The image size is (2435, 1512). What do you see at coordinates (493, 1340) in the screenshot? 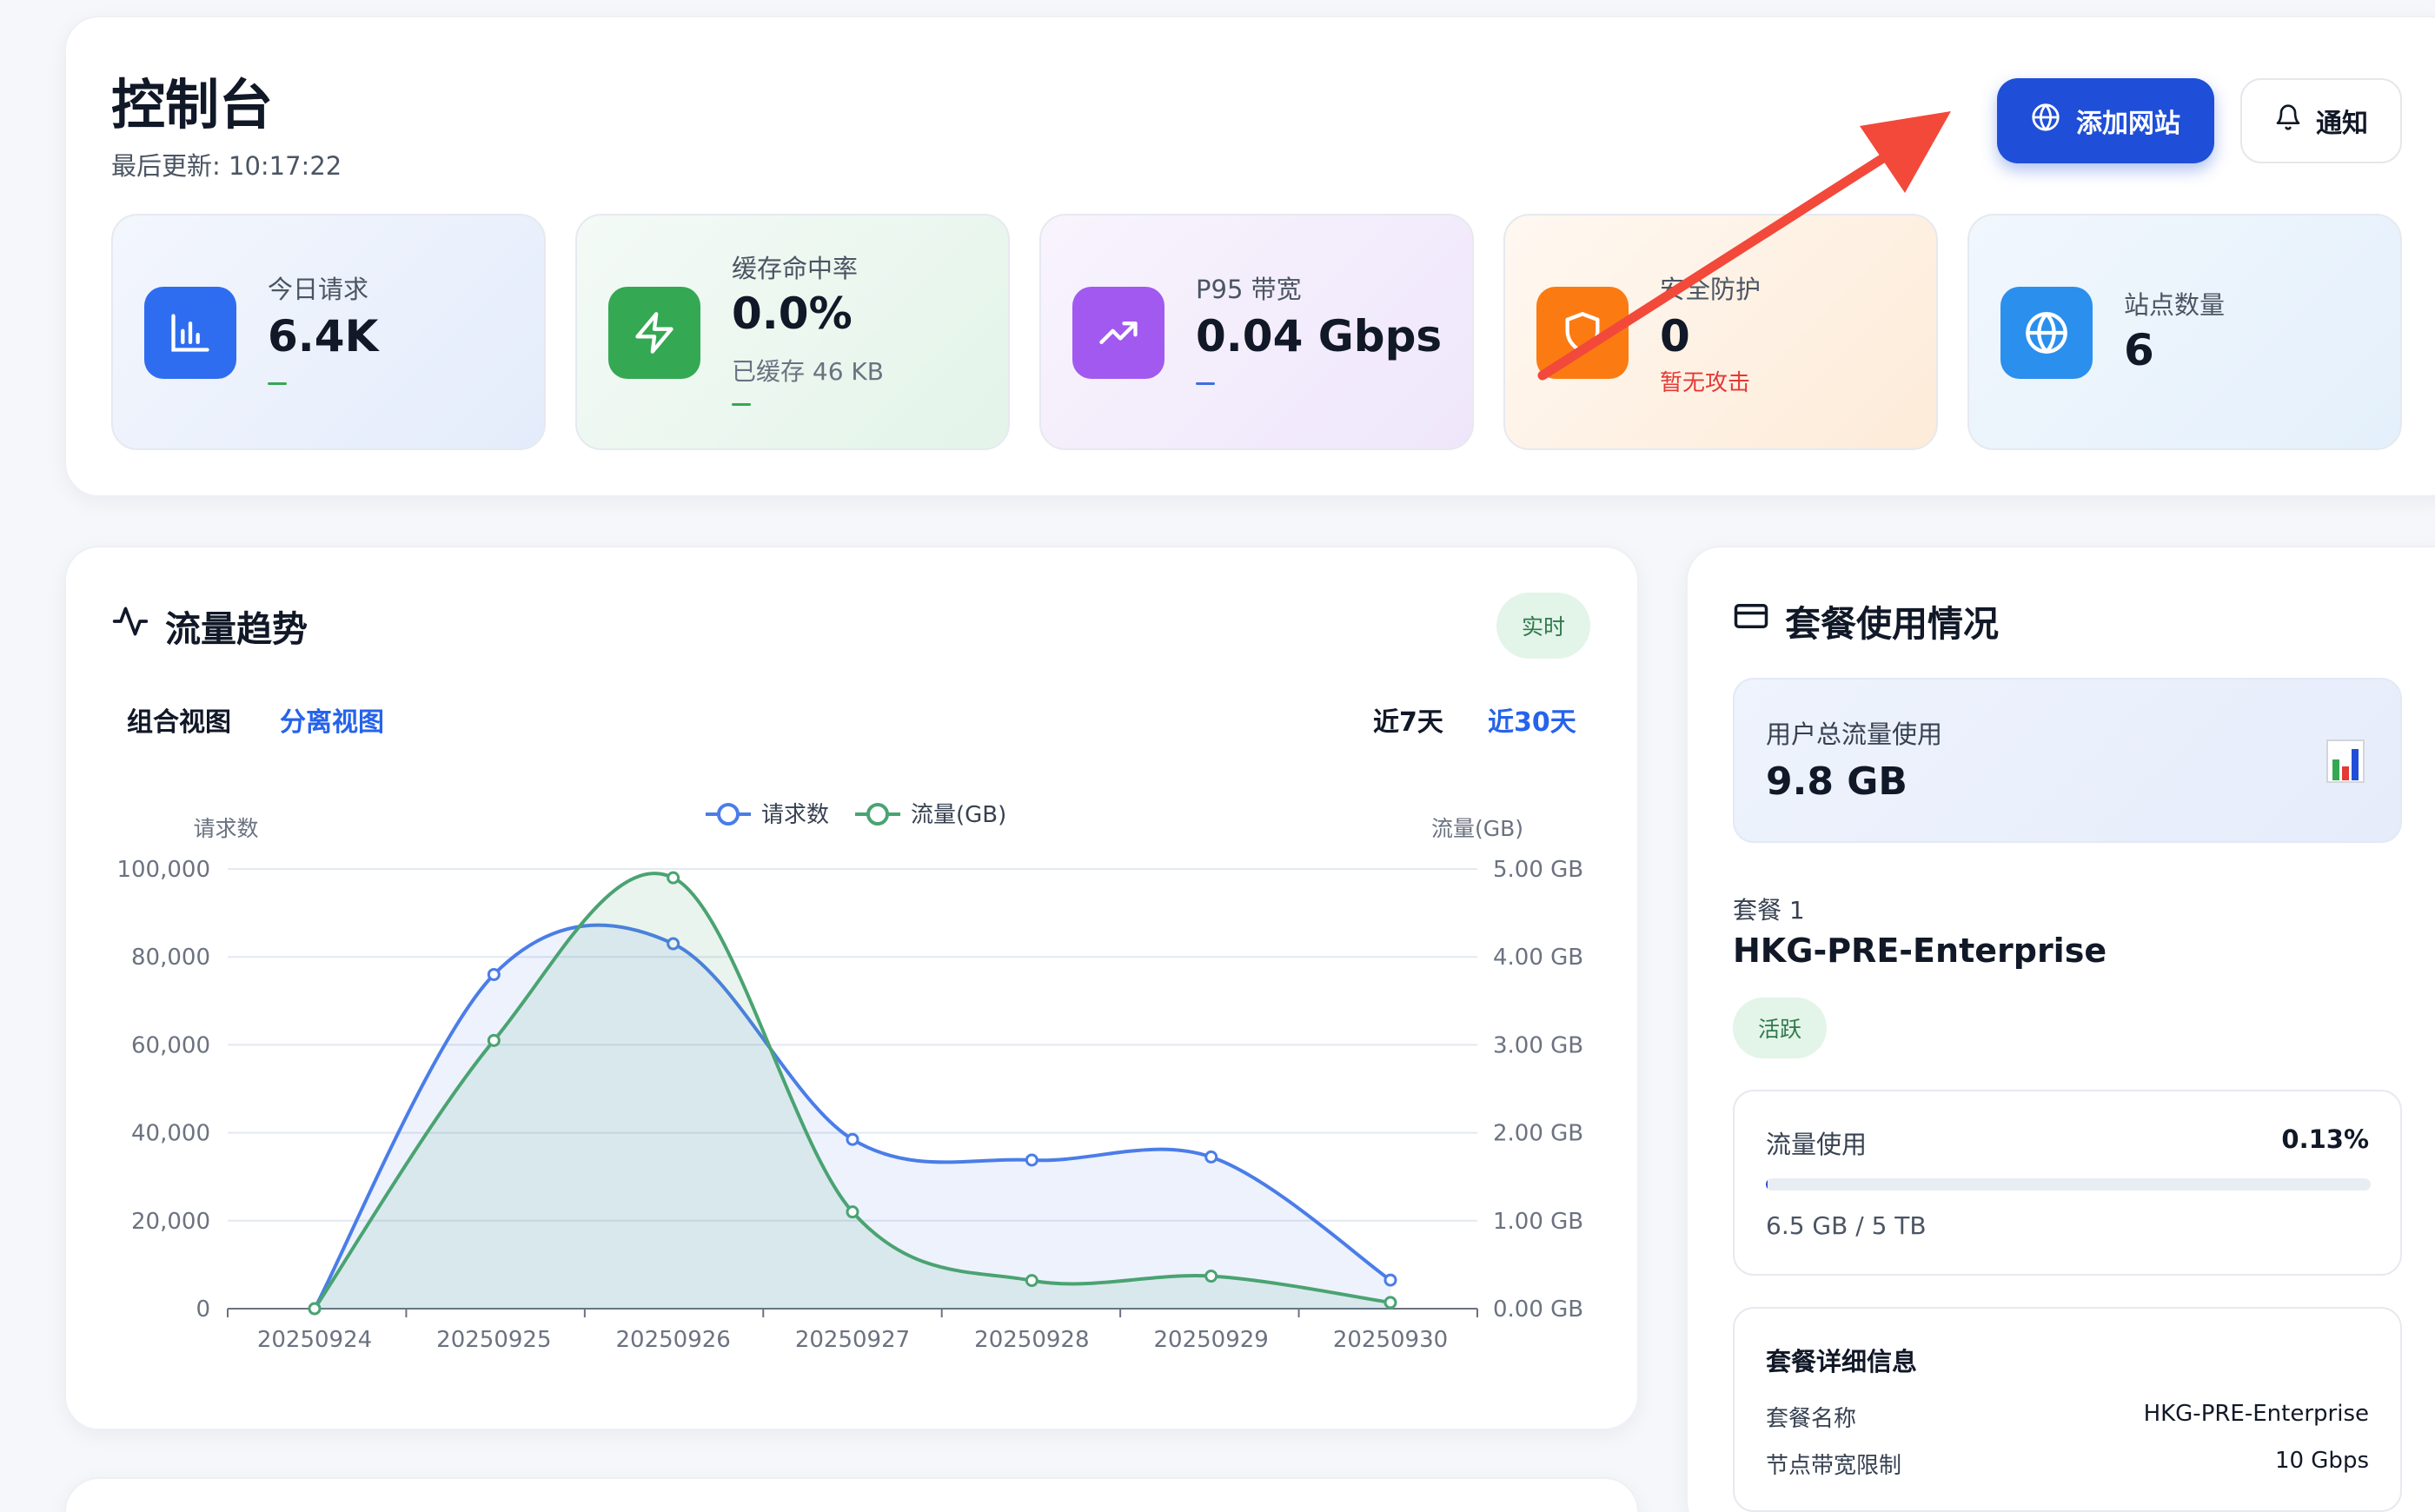
I see `x-tick-label: 20250925` at bounding box center [493, 1340].